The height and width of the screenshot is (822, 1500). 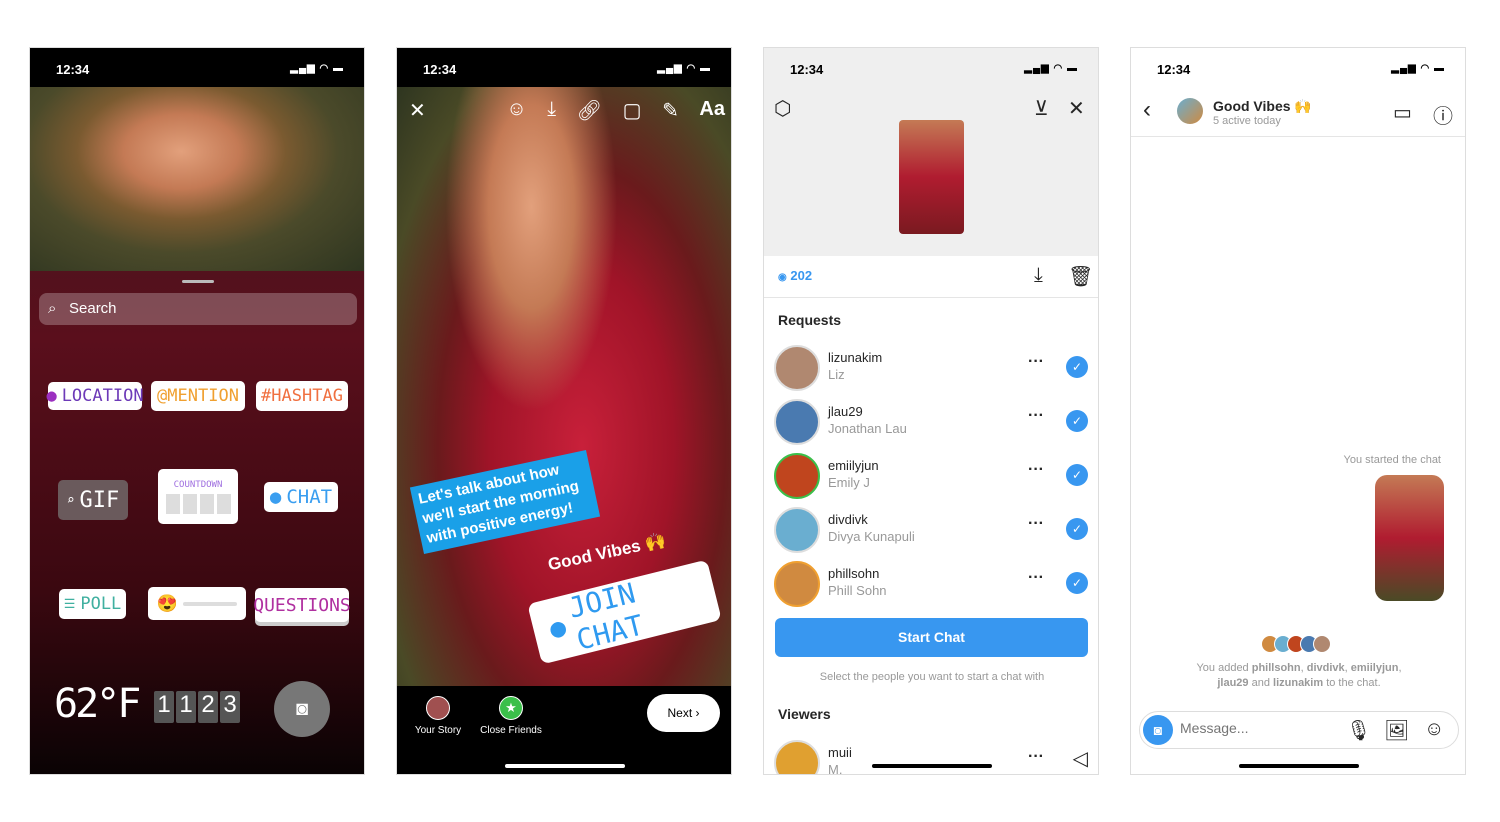 What do you see at coordinates (97, 704) in the screenshot?
I see `temperature-sticker: 62°F` at bounding box center [97, 704].